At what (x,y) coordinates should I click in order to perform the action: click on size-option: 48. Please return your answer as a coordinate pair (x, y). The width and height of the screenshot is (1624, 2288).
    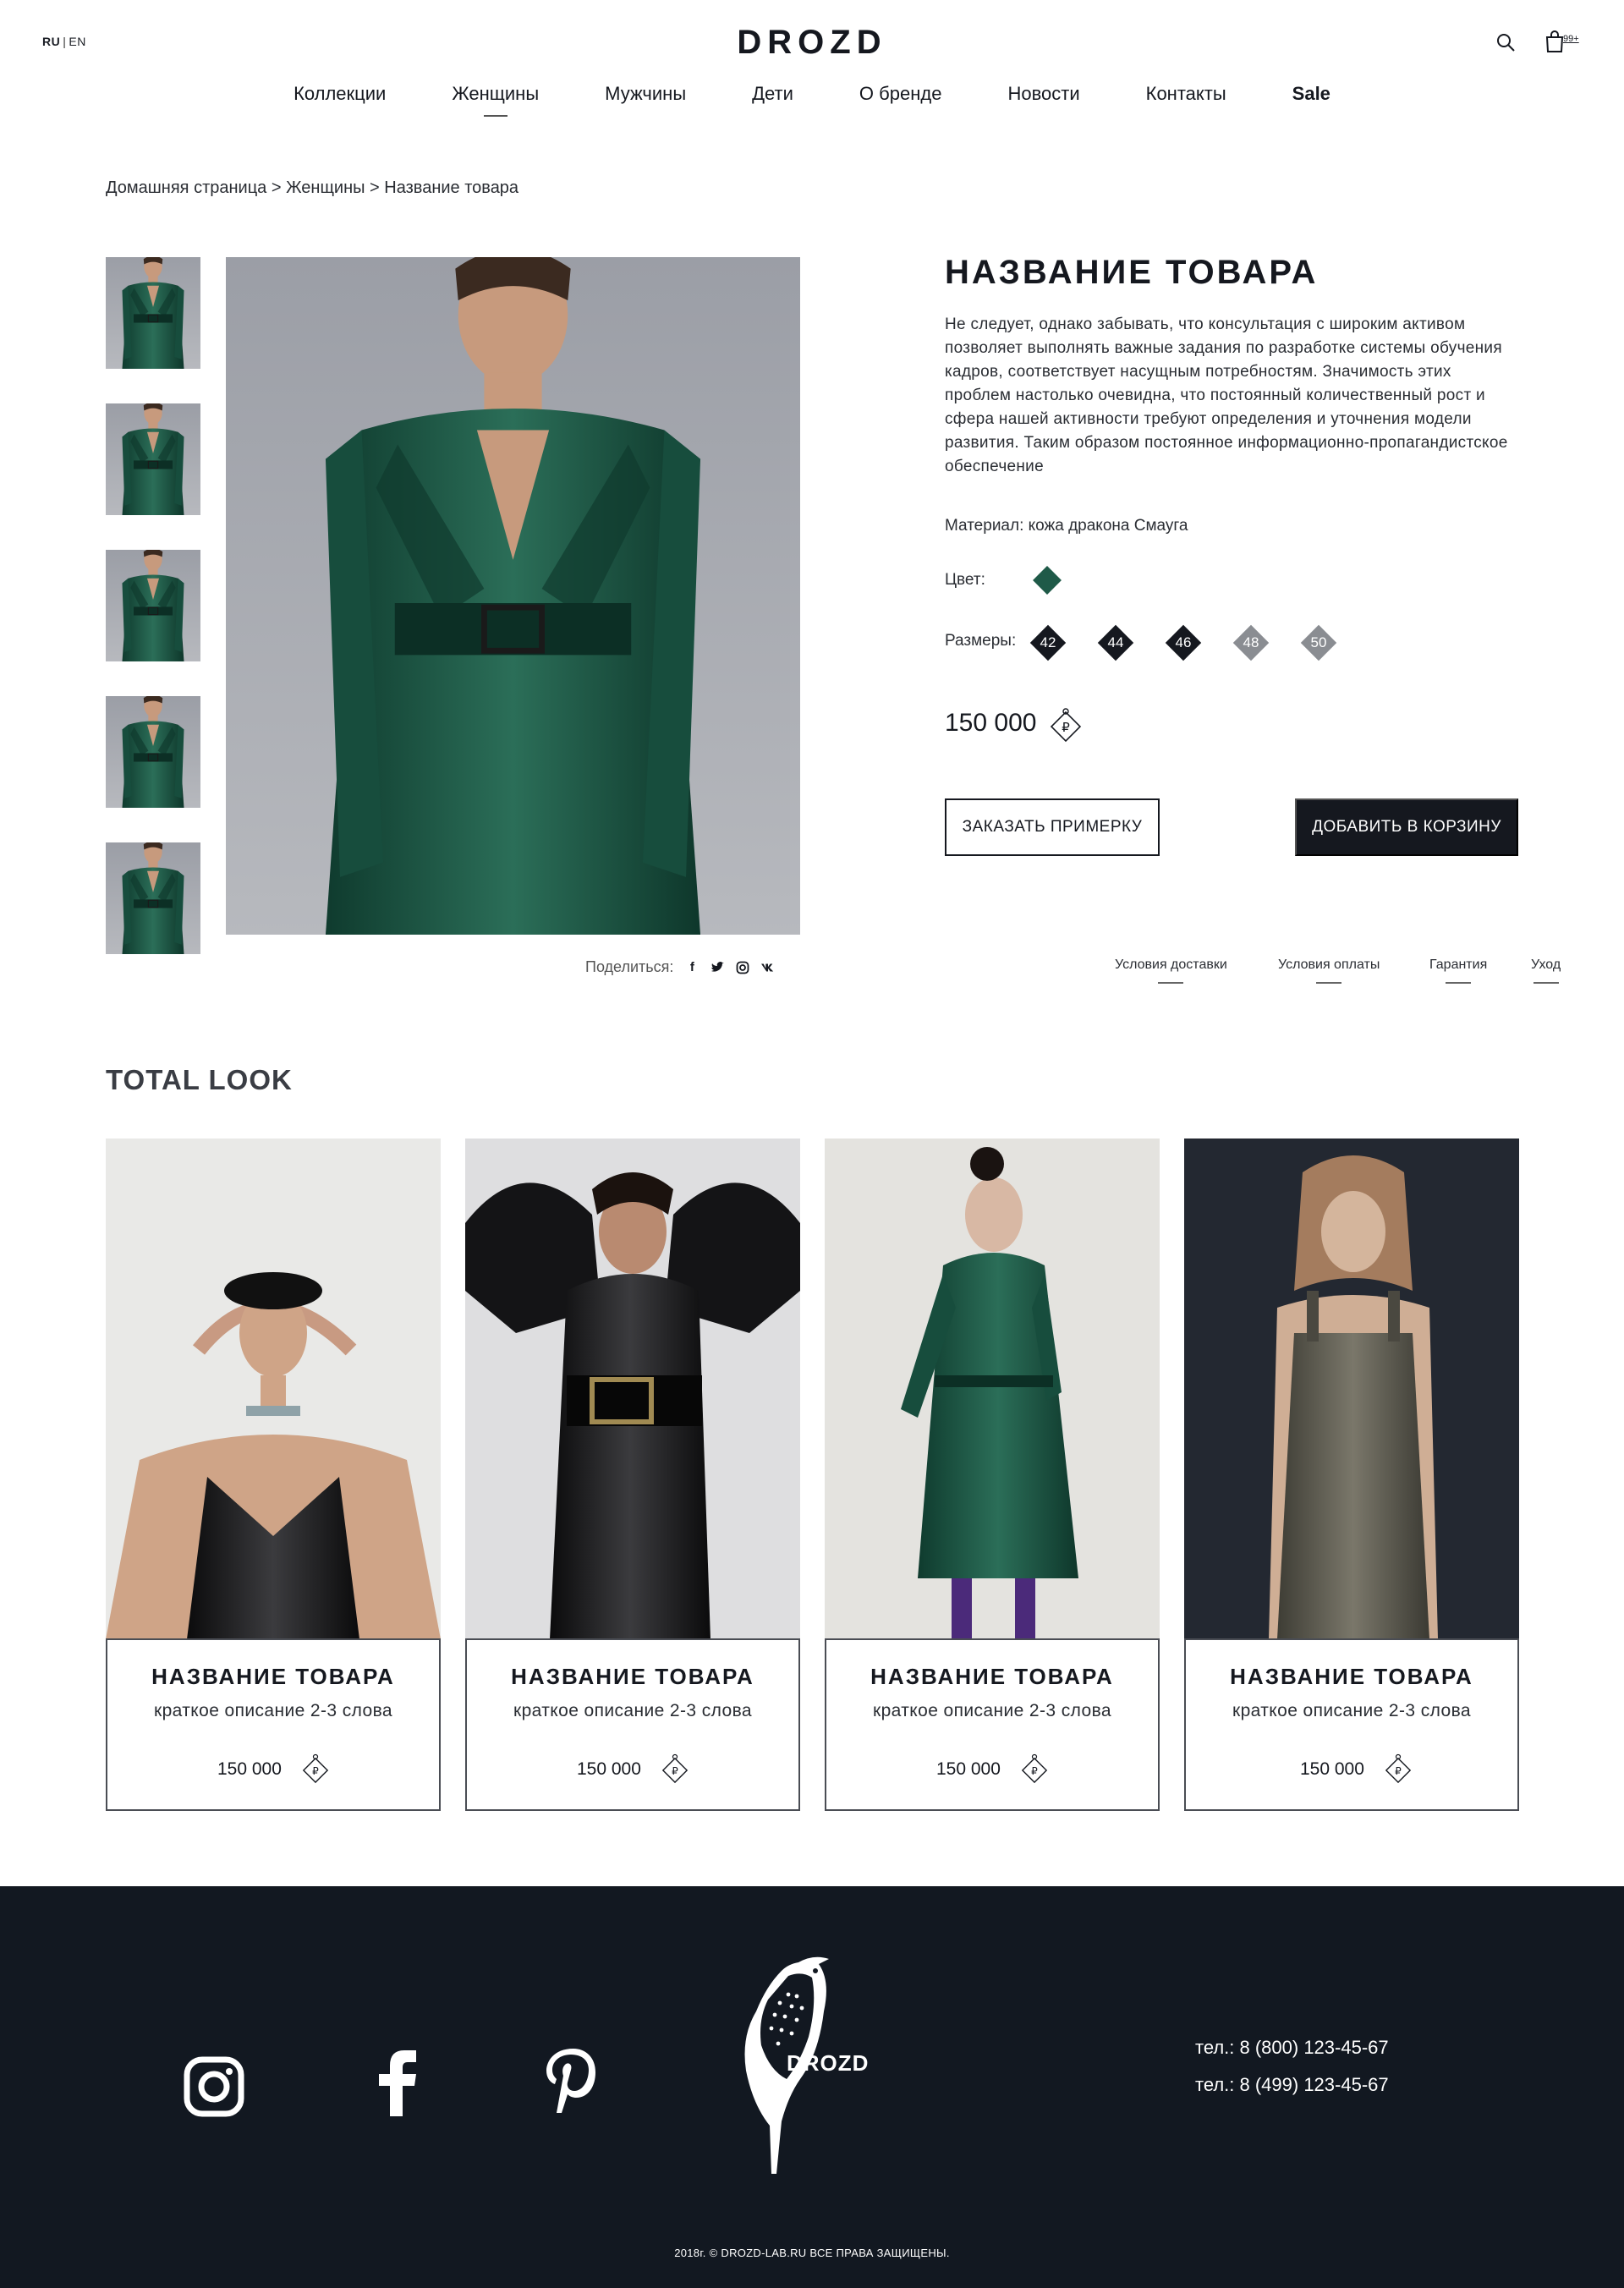
    Looking at the image, I should click on (1251, 642).